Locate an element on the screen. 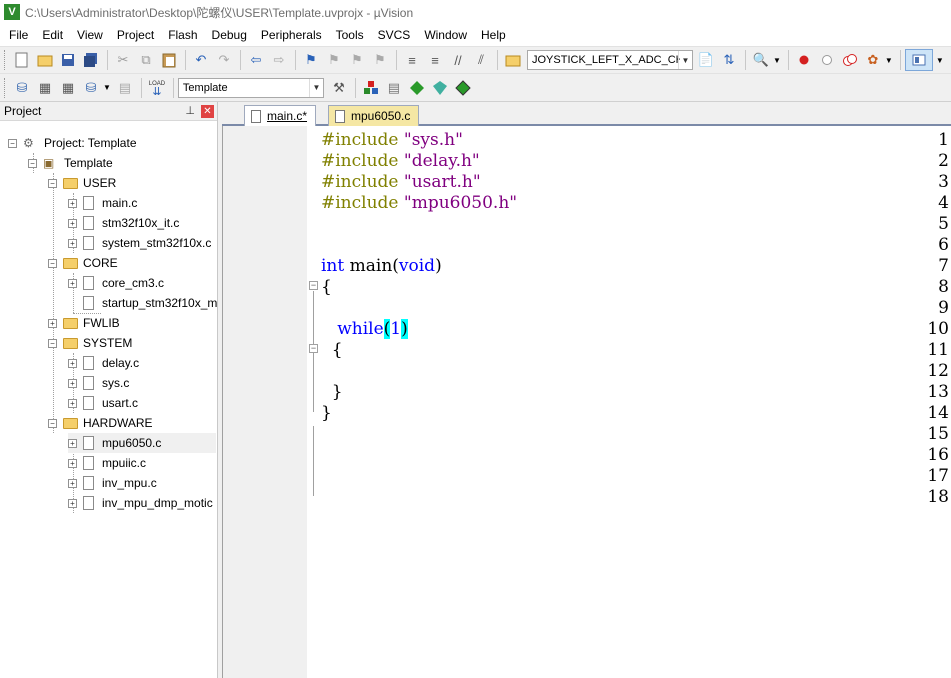 This screenshot has height=678, width=951. menu-edit: Edit is located at coordinates (52, 35).